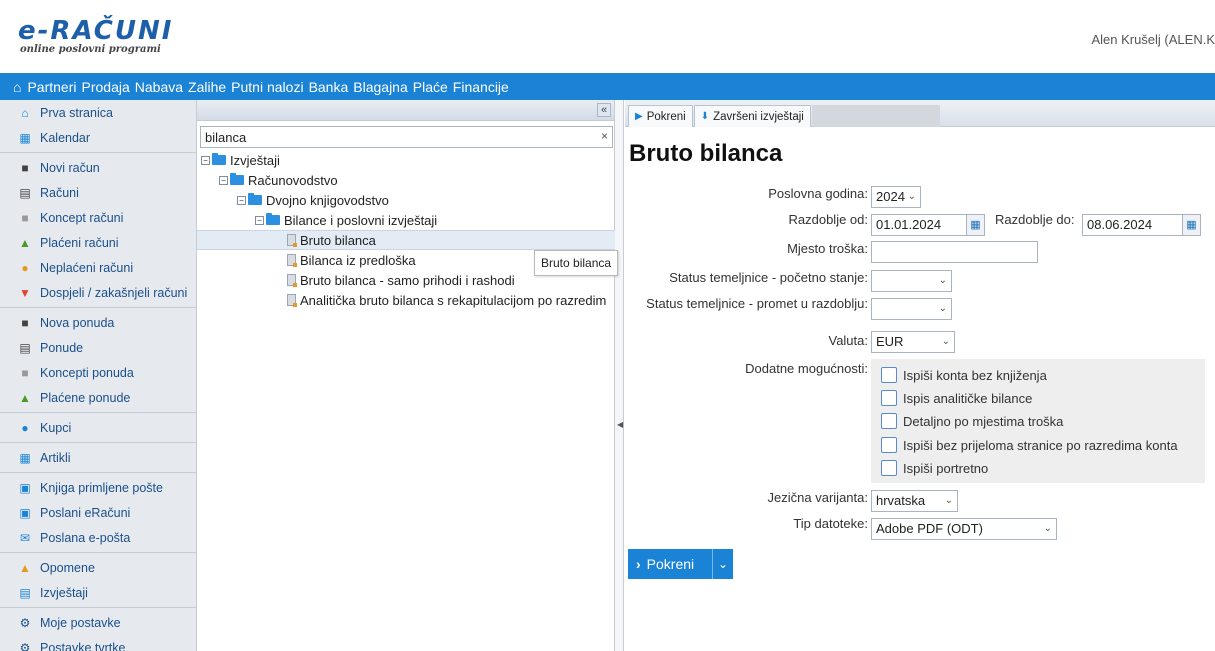 The image size is (1215, 651). Describe the element at coordinates (604, 110) in the screenshot. I see `collapse-panel-button: «` at that location.